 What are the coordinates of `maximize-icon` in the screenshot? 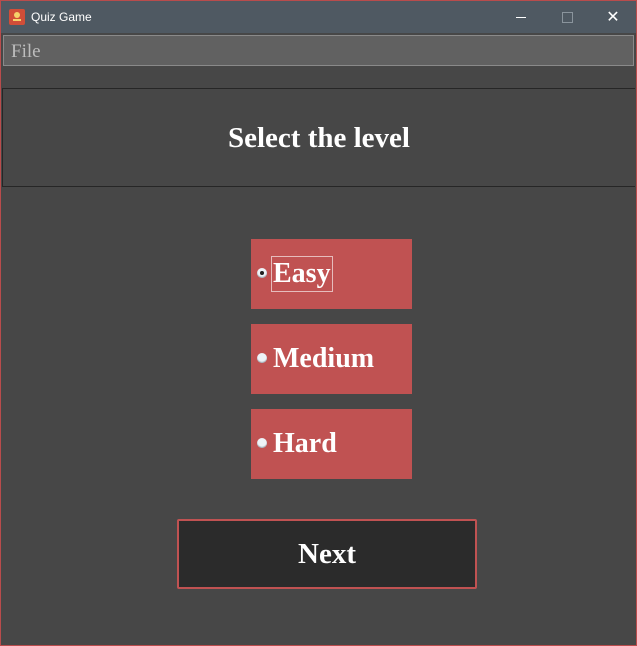 It's located at (567, 17).